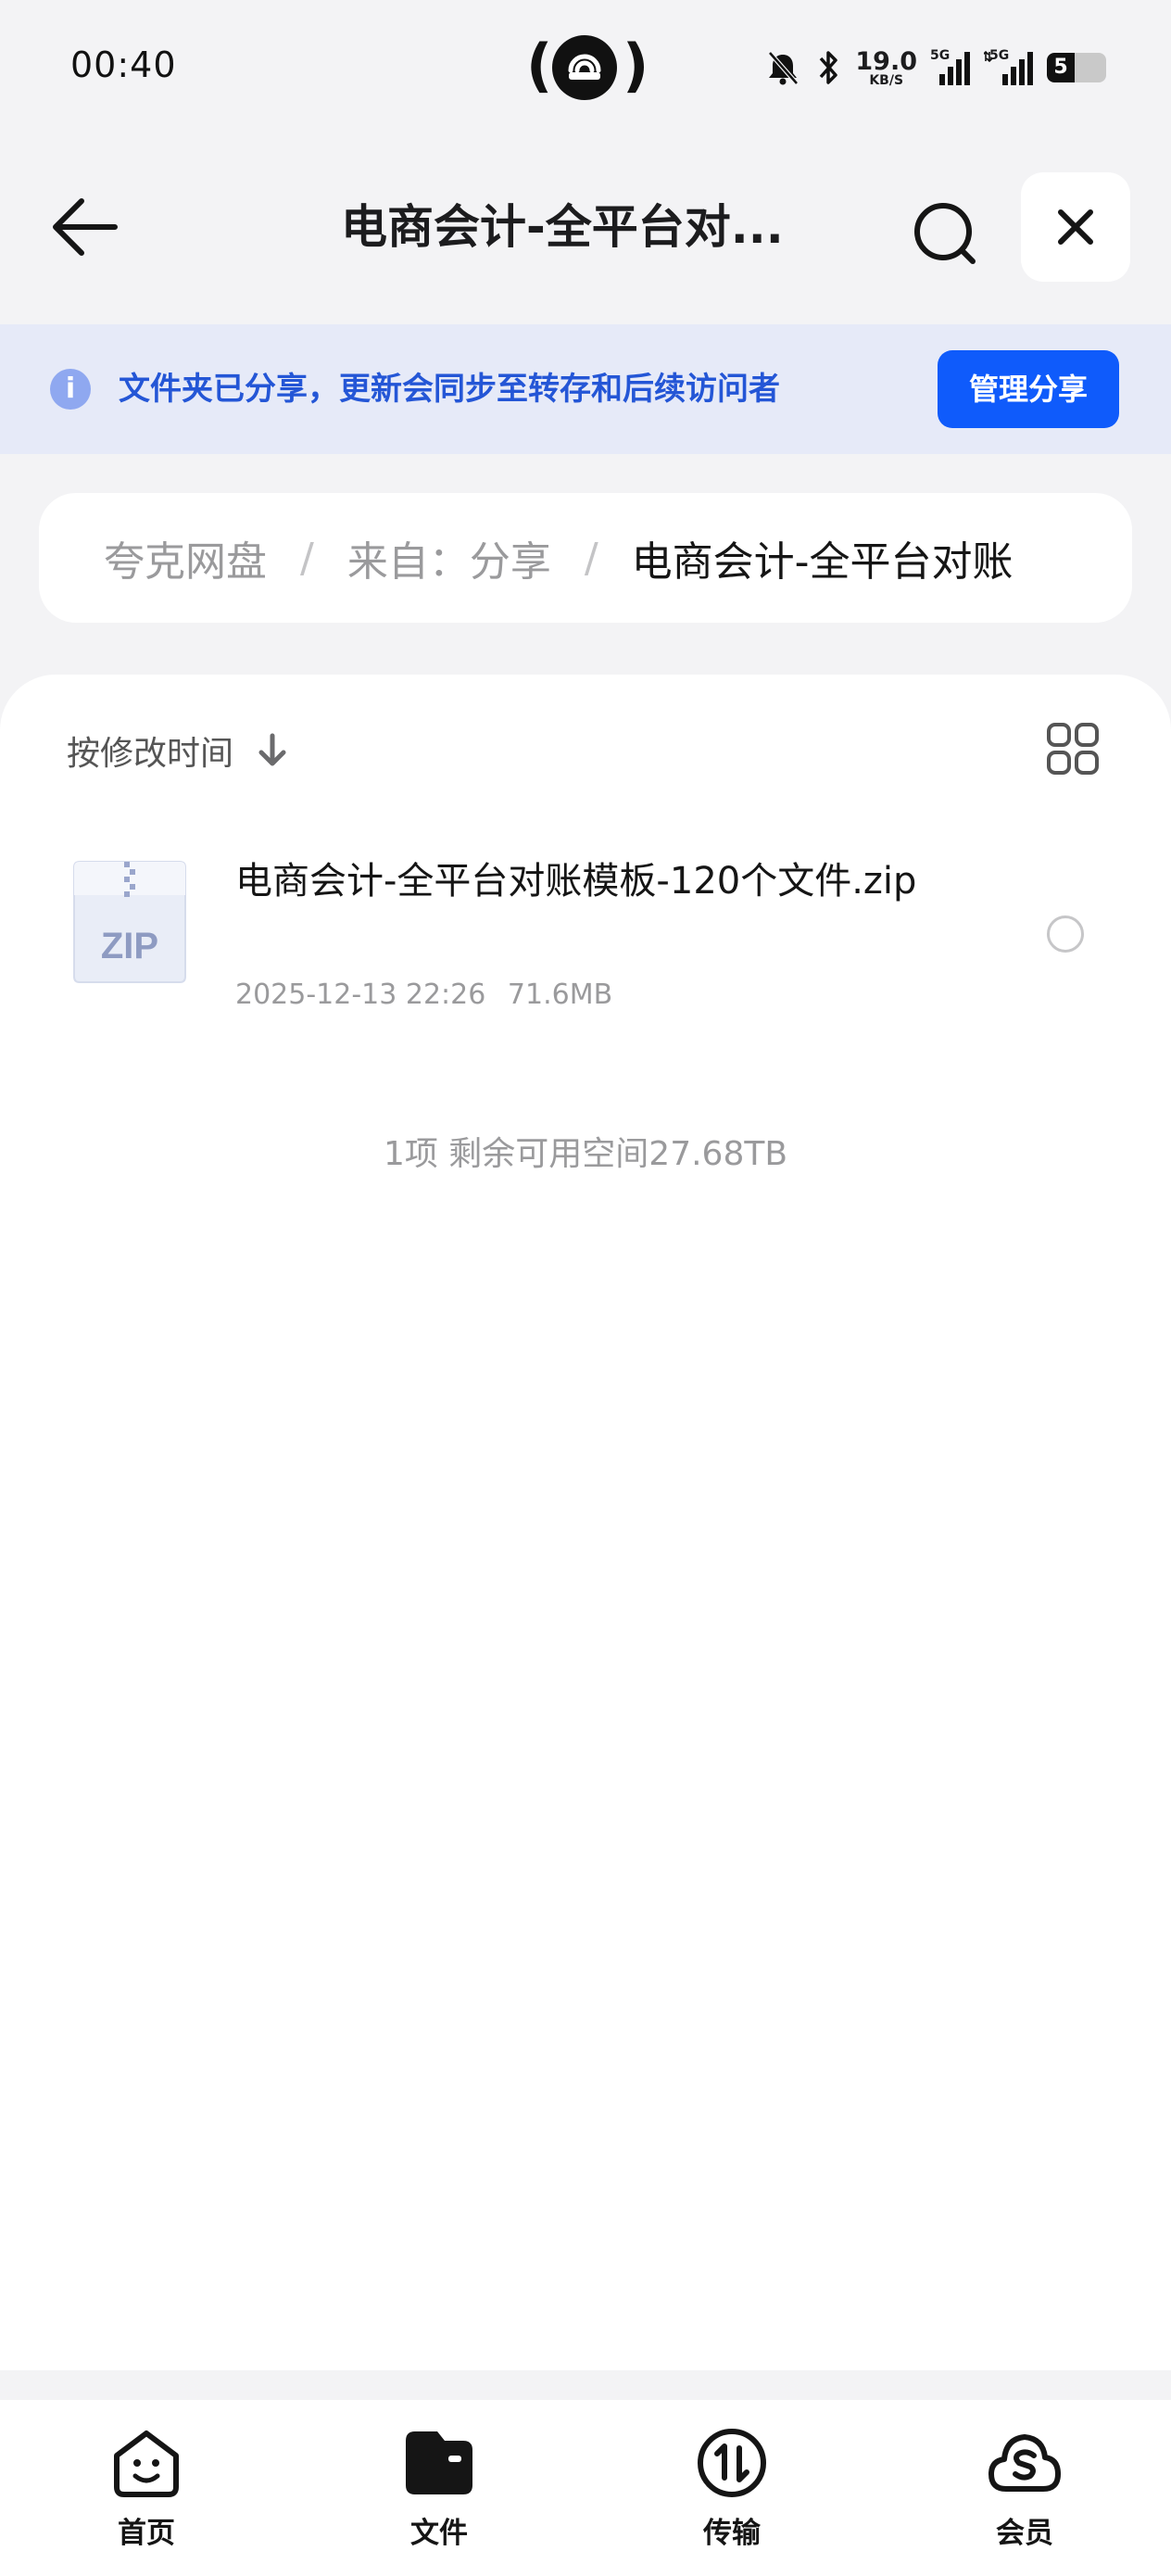 The width and height of the screenshot is (1171, 2576). I want to click on nav-label-files: 文件, so click(439, 2534).